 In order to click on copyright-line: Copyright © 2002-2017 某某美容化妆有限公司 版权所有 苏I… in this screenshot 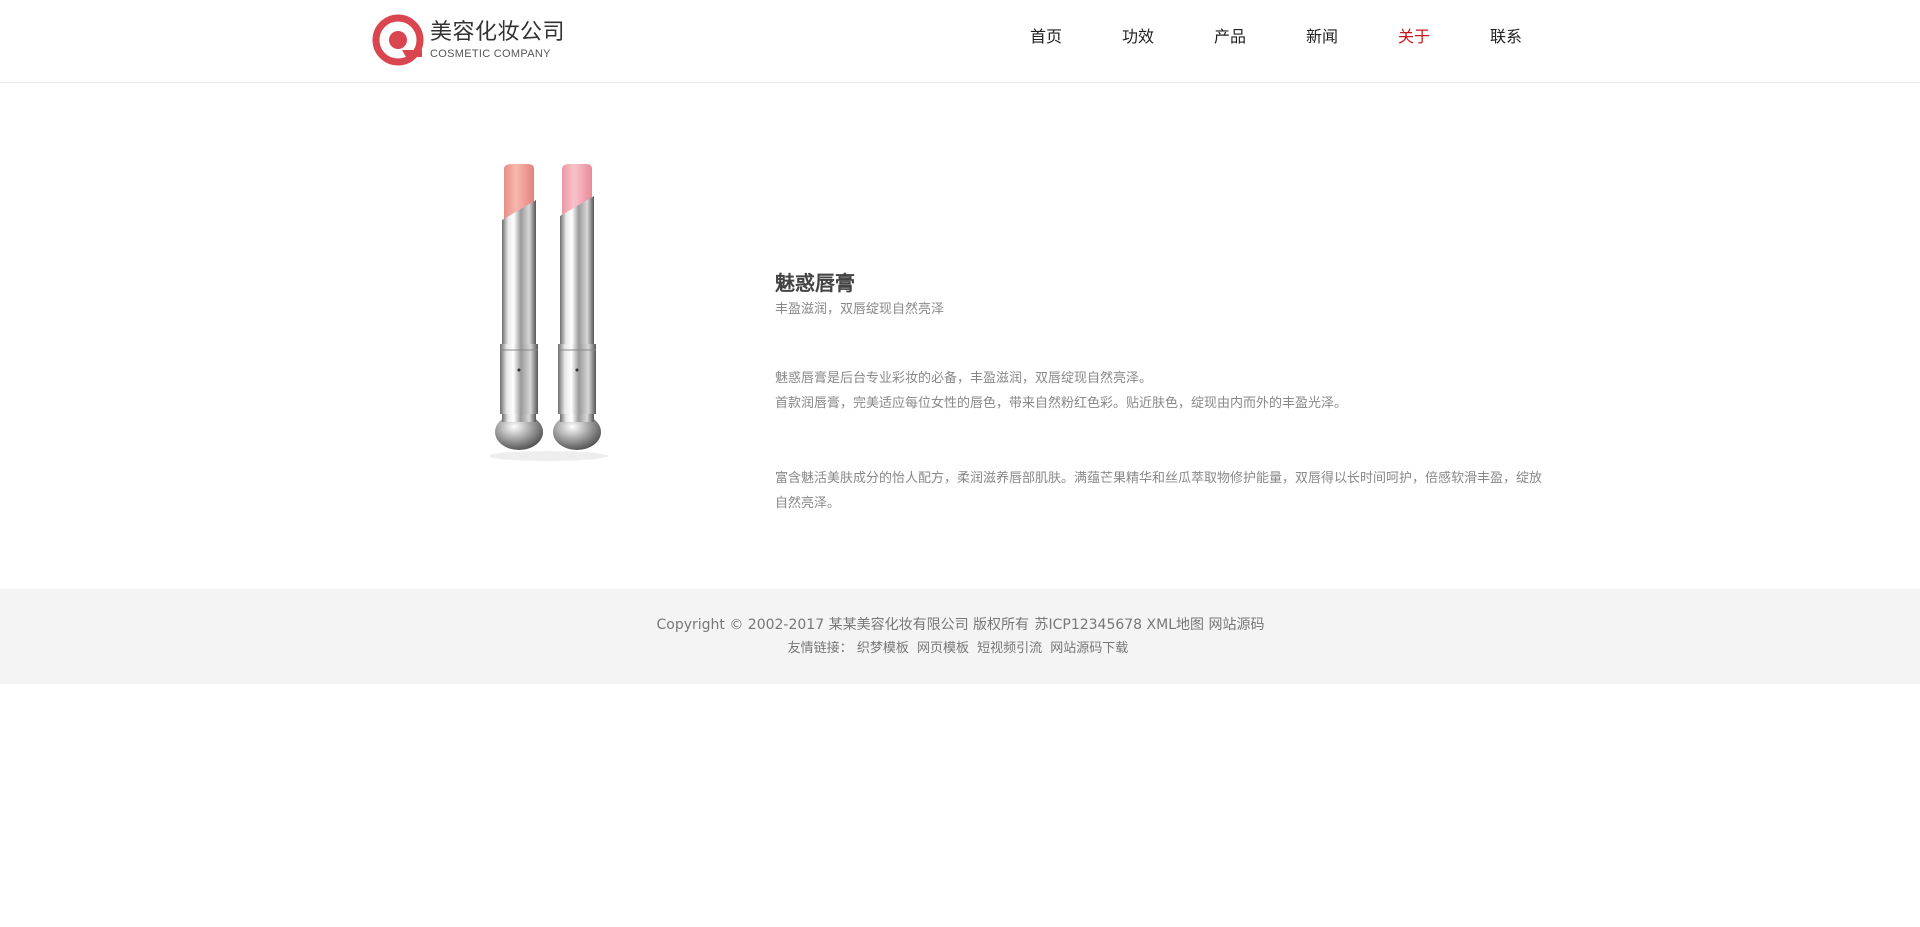, I will do `click(960, 625)`.